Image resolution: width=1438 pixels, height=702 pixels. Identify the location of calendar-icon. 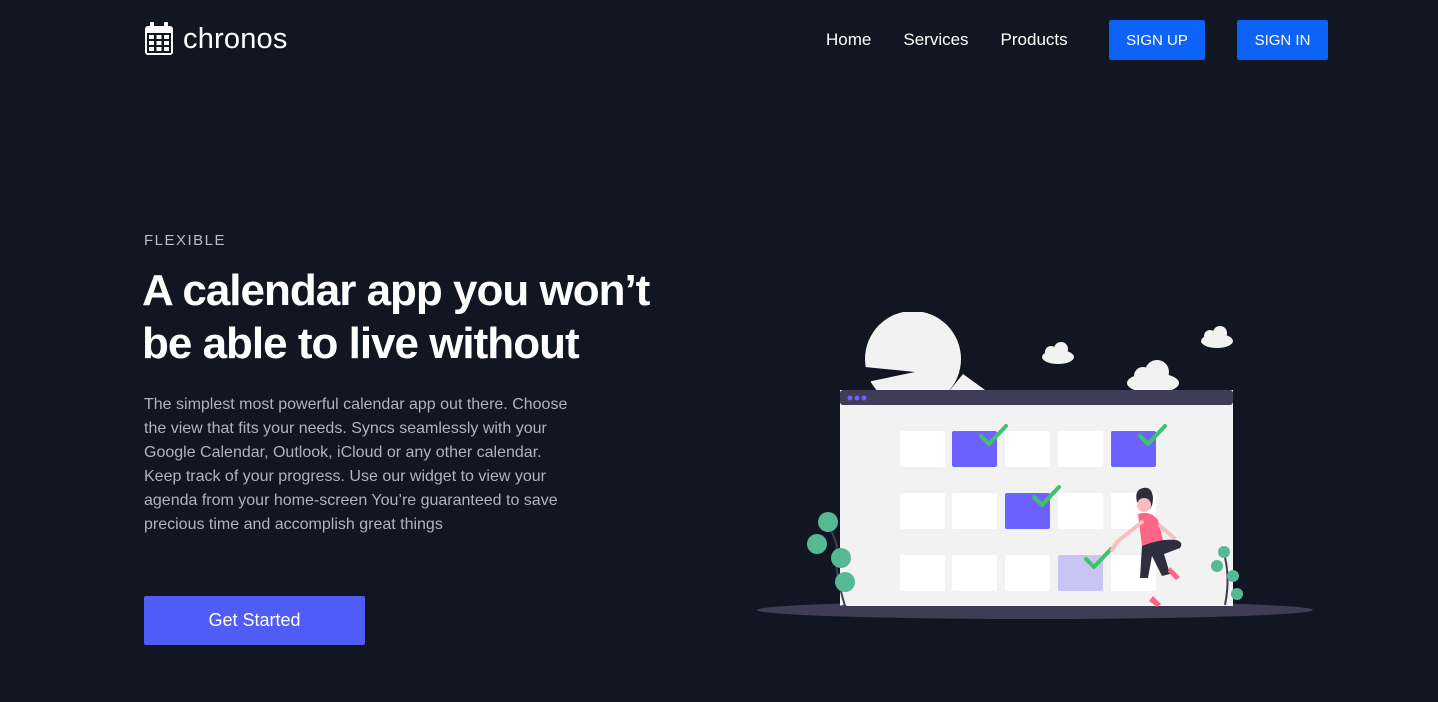
(159, 38).